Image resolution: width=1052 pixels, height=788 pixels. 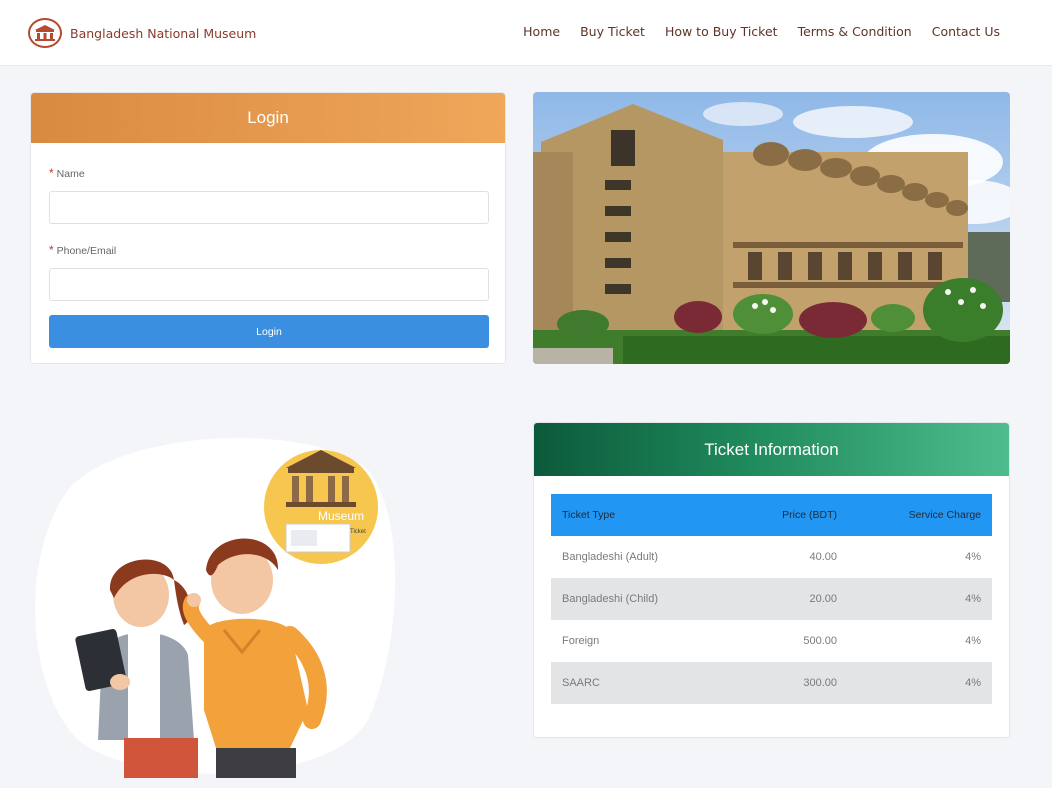 I want to click on ticket-information-title: Ticket Information, so click(x=771, y=449).